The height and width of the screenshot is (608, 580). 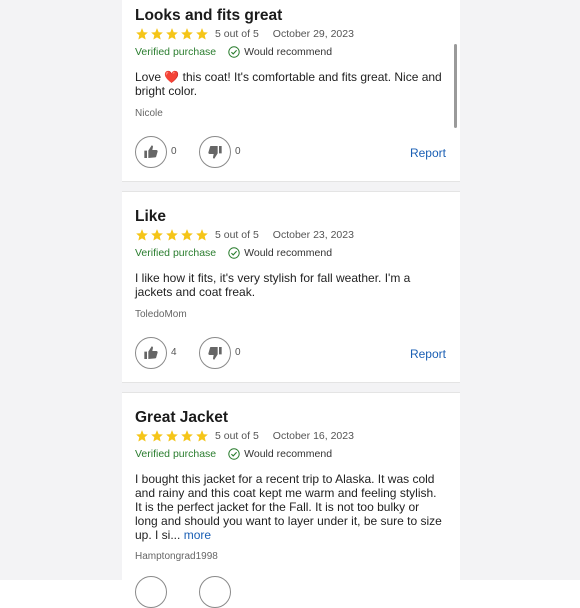 What do you see at coordinates (161, 314) in the screenshot?
I see `review-author: ToledoMom` at bounding box center [161, 314].